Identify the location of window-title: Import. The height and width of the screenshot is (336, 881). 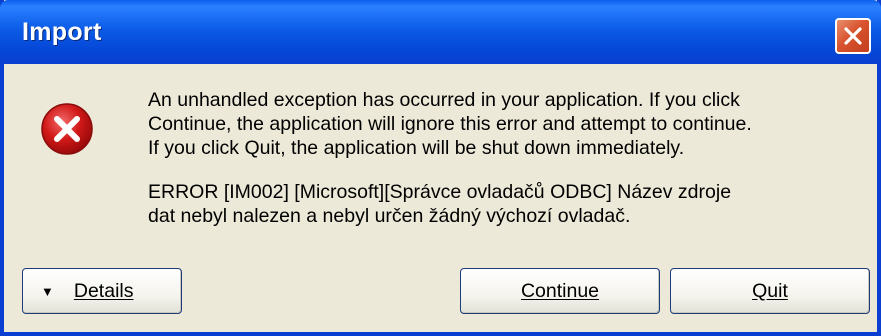
(62, 32).